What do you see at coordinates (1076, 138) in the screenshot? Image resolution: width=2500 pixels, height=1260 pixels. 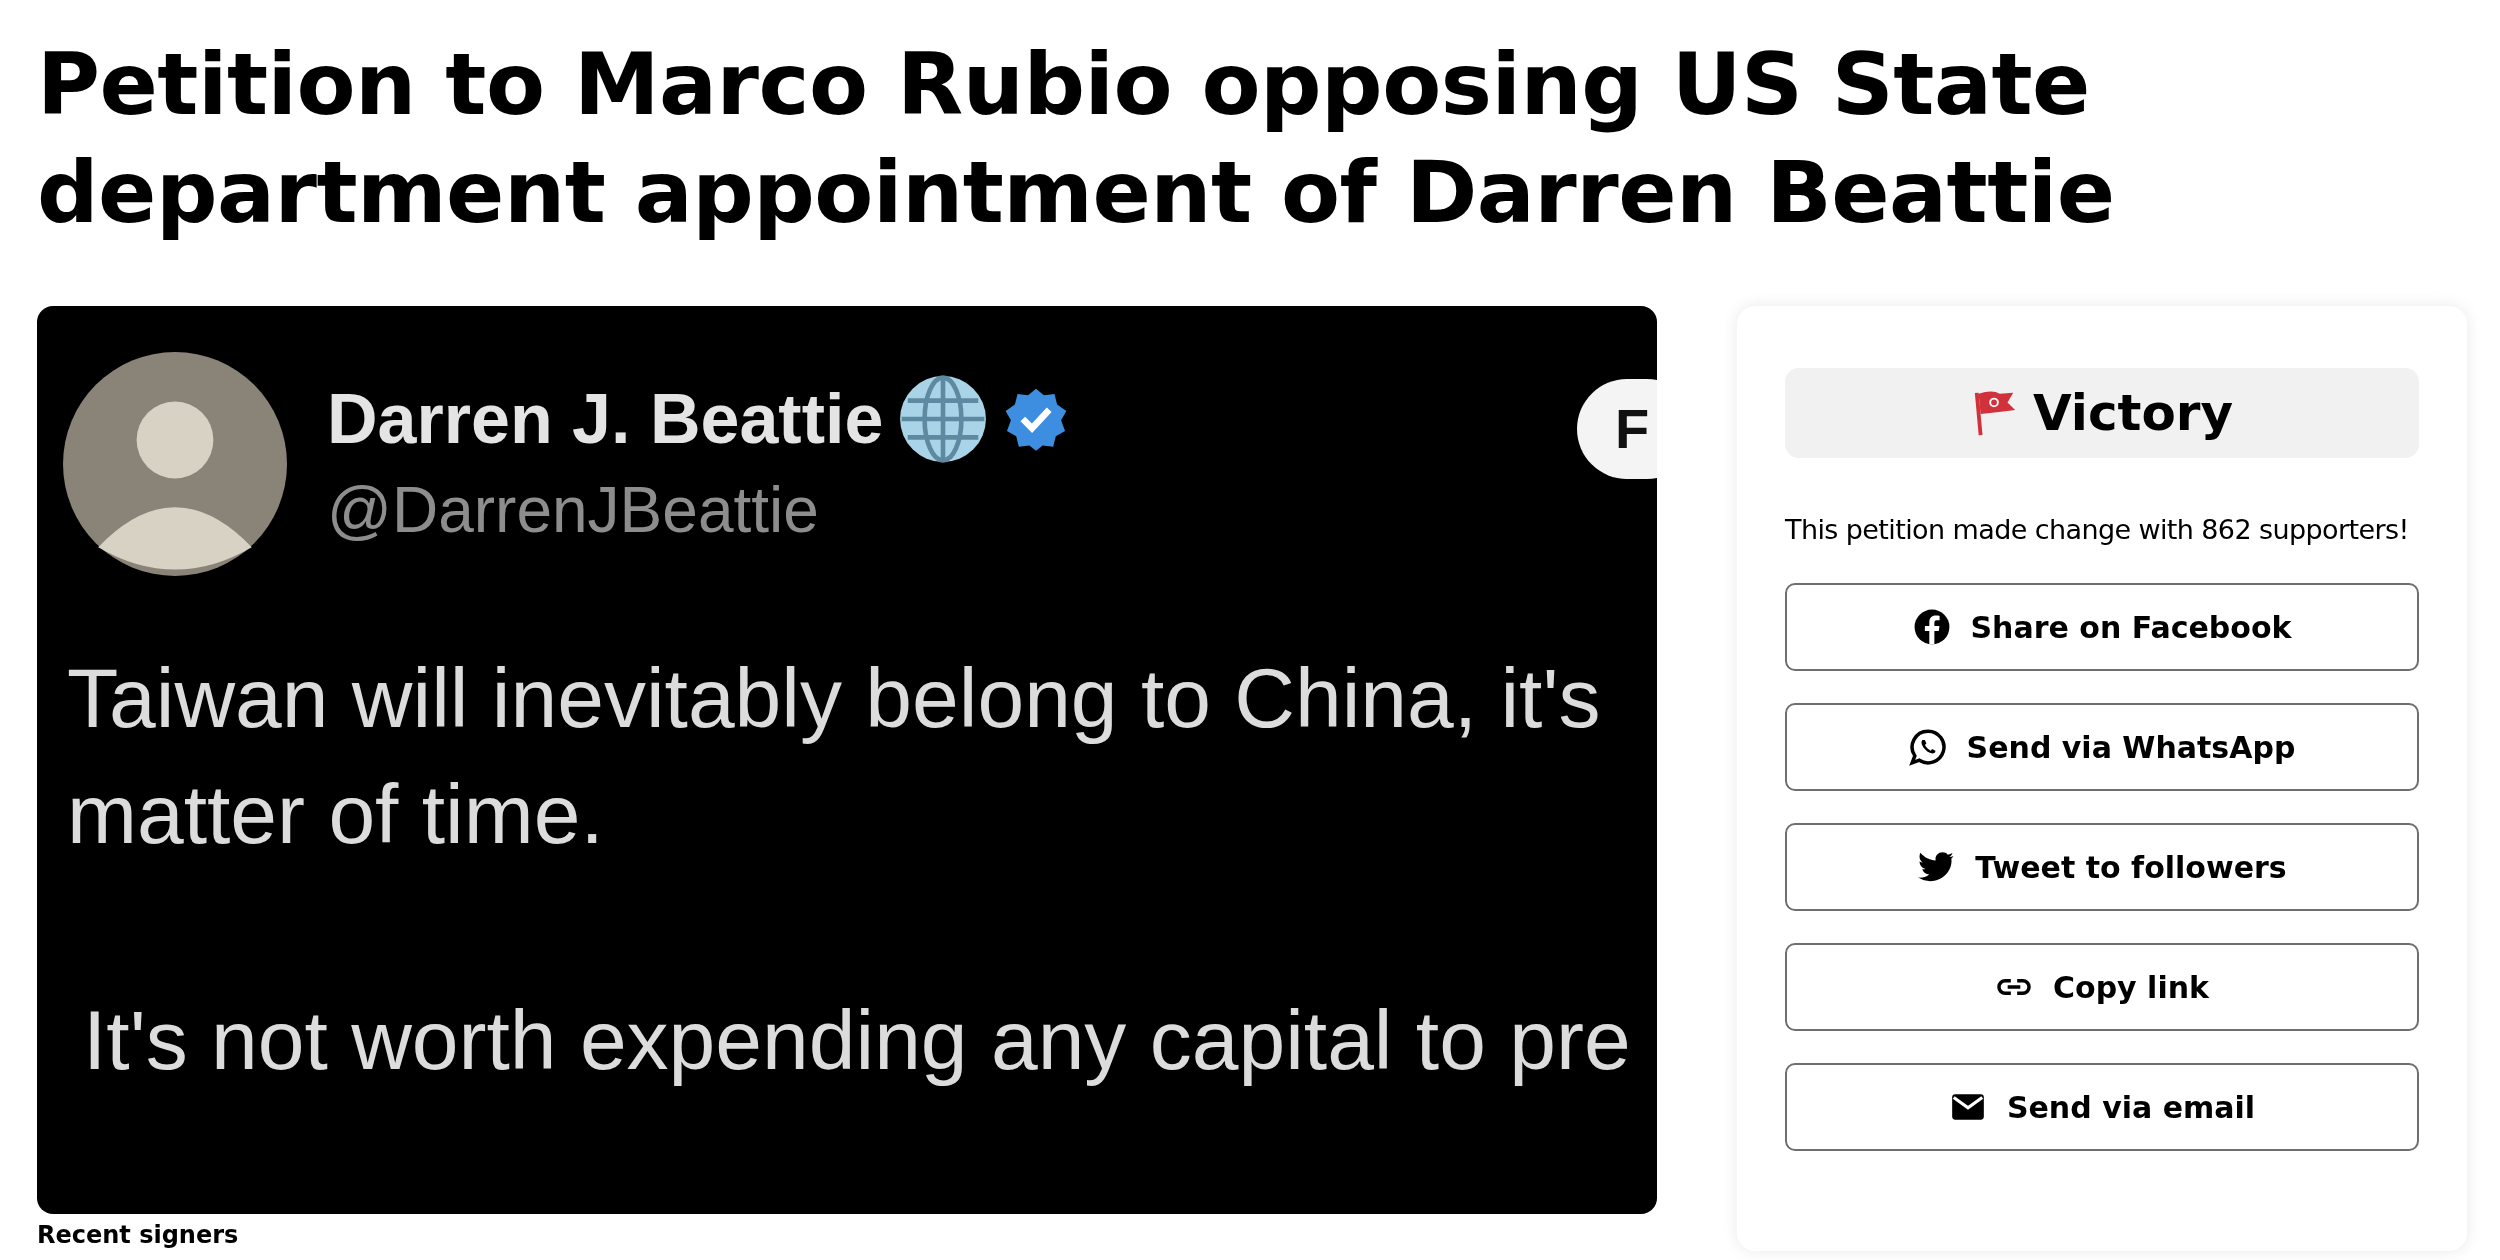 I see `petition-title: Petition to Marco Rubio opposing US State department appointment of Darren Beattie` at bounding box center [1076, 138].